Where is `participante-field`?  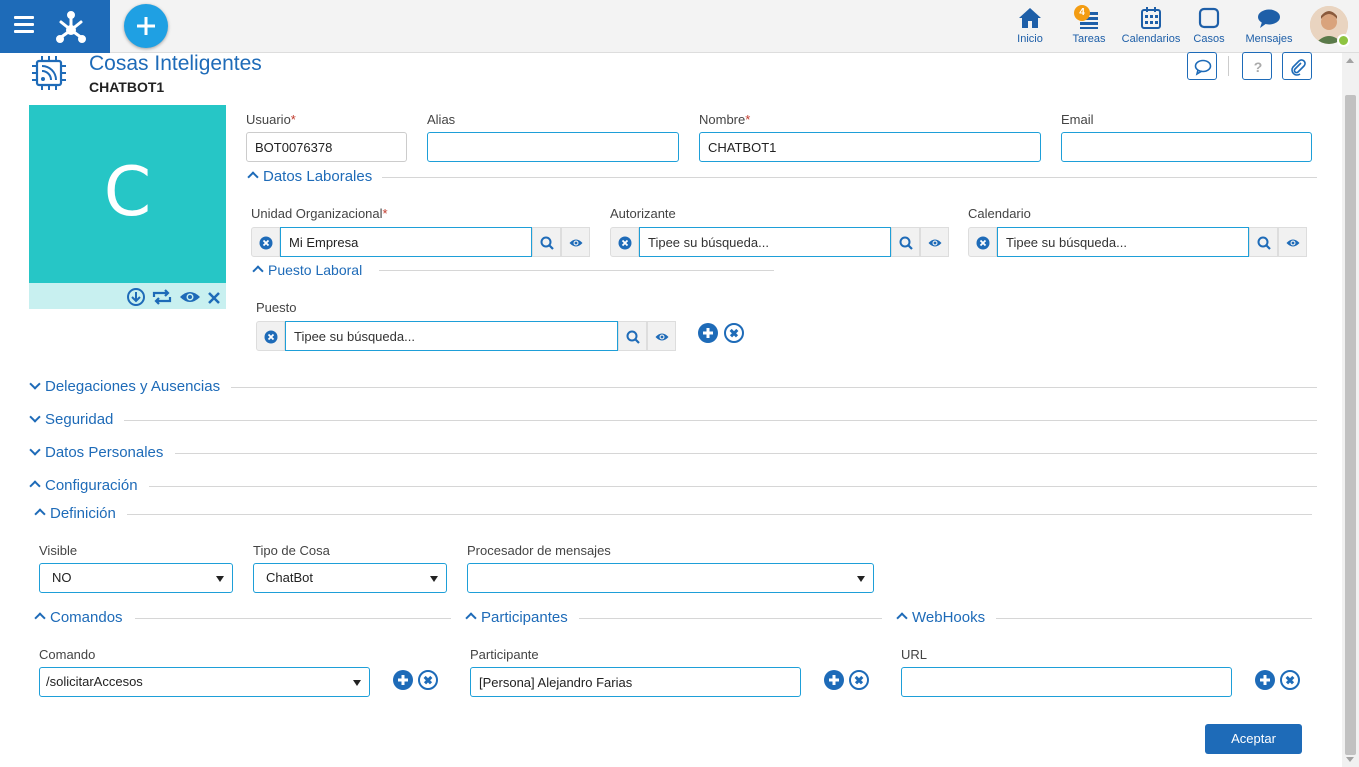
participante-field is located at coordinates (635, 682).